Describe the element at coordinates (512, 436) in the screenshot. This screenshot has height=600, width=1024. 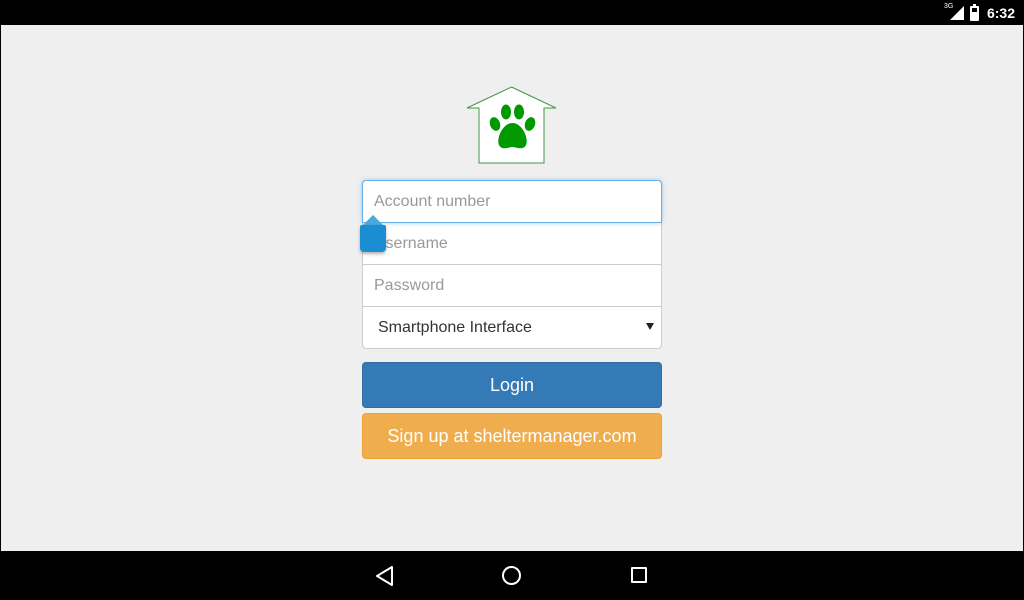
I see `signup-button: Sign up at sheltermanager.com` at that location.